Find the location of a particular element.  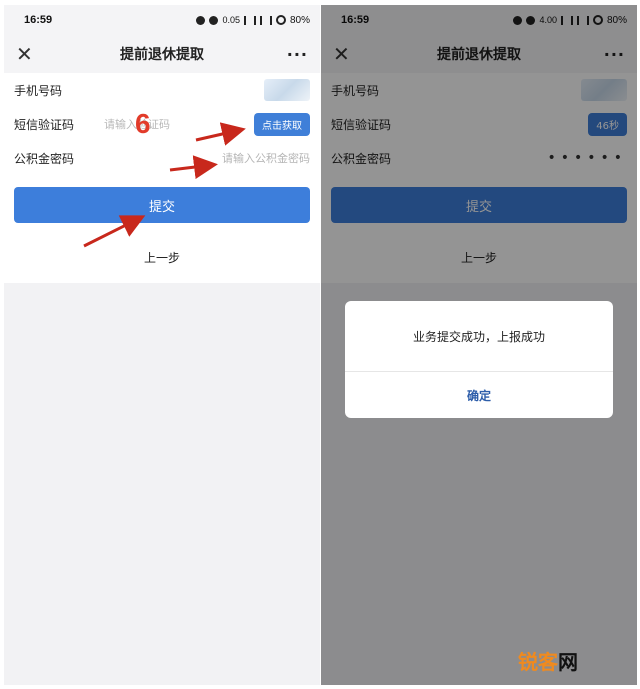

phone-label: 手机号码 is located at coordinates (38, 90).